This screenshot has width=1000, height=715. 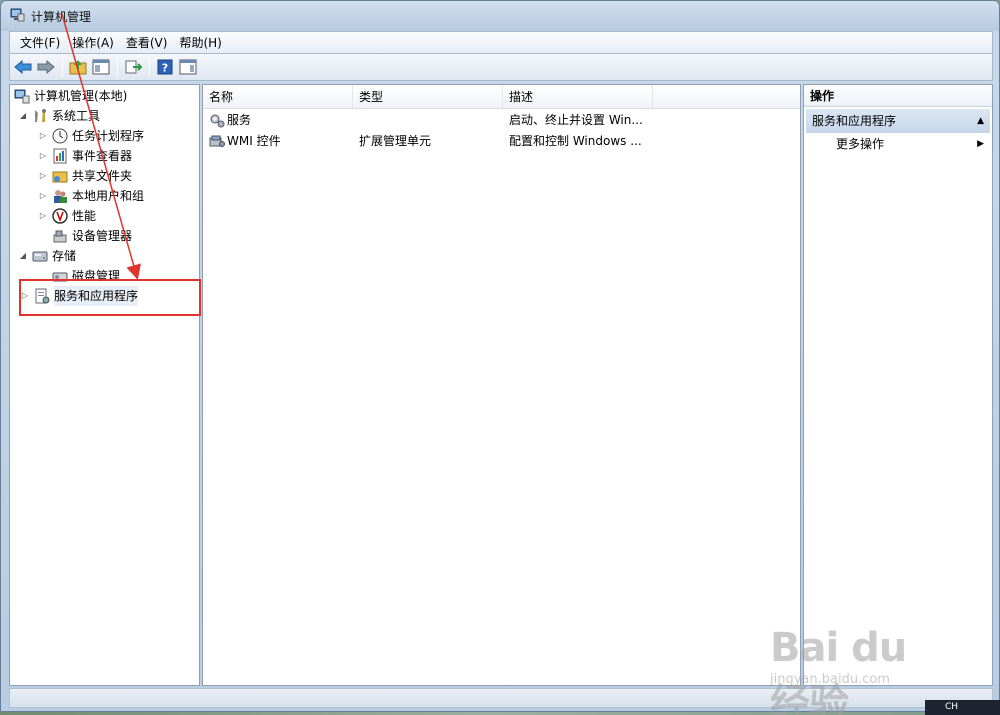 What do you see at coordinates (830, 679) in the screenshot?
I see `watermark-sub: jingyan.baidu.com` at bounding box center [830, 679].